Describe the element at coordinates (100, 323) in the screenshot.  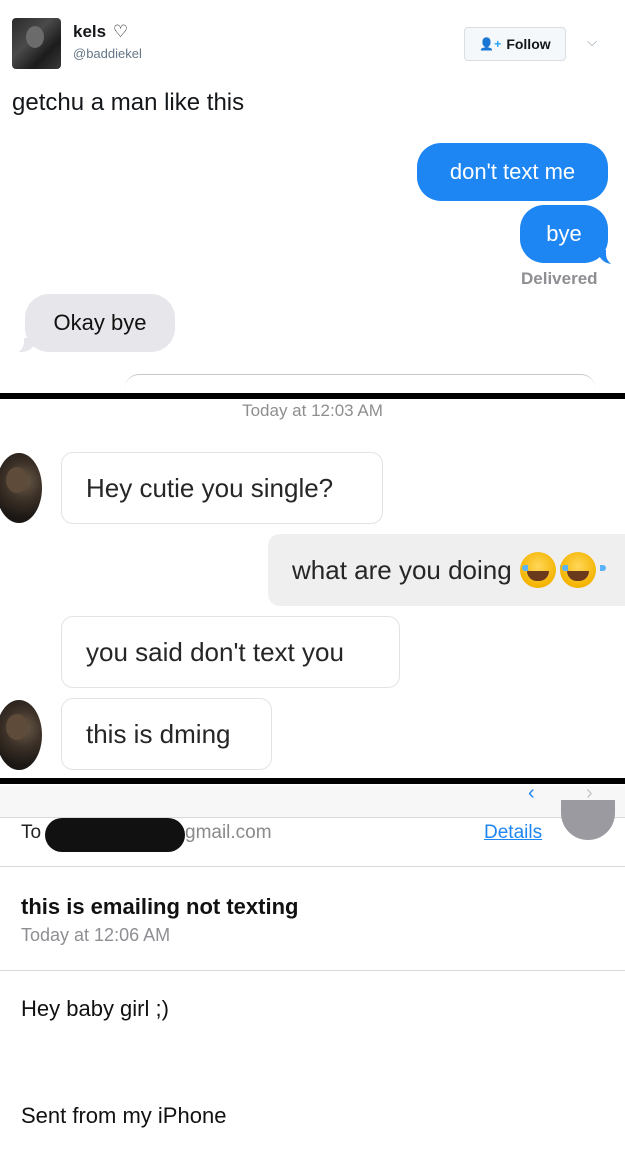
I see `imessage-received-bubble: Okay bye` at that location.